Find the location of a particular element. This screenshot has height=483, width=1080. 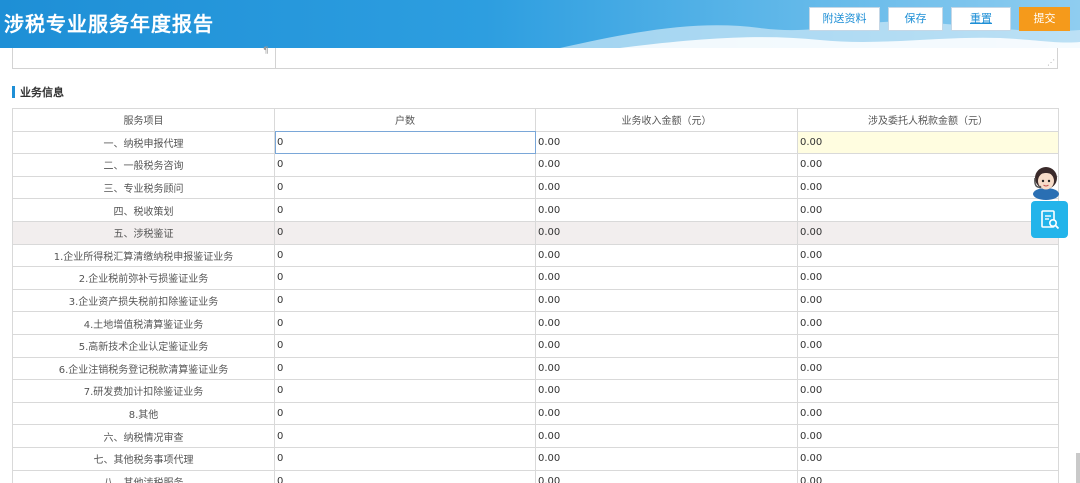

customer-service-avatar-icon is located at coordinates (1046, 180).